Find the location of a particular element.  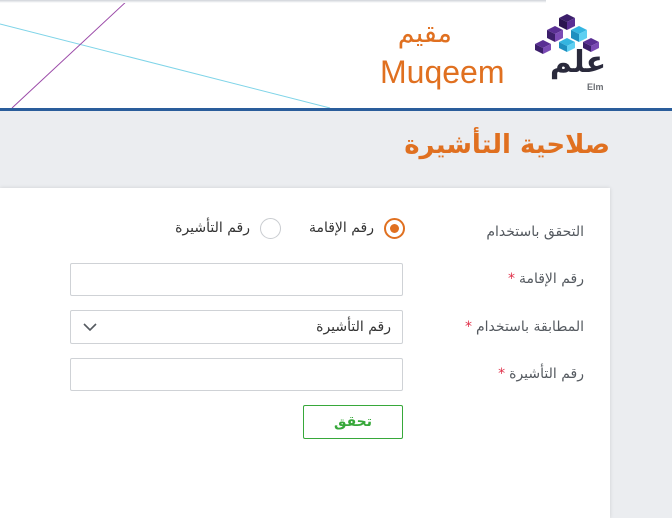

visa-number-label: رقم التأشيرة* is located at coordinates (541, 374).